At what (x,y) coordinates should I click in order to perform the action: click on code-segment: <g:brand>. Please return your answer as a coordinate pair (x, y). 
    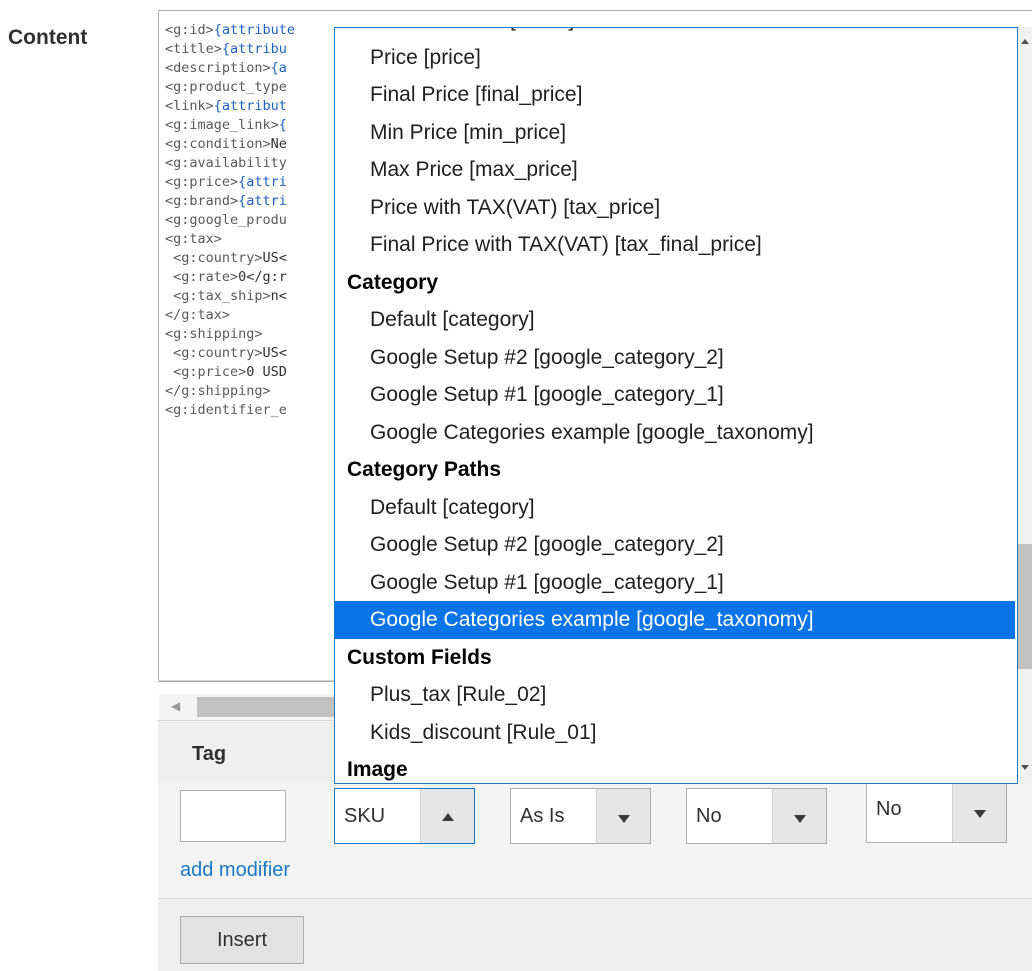
    Looking at the image, I should click on (202, 201).